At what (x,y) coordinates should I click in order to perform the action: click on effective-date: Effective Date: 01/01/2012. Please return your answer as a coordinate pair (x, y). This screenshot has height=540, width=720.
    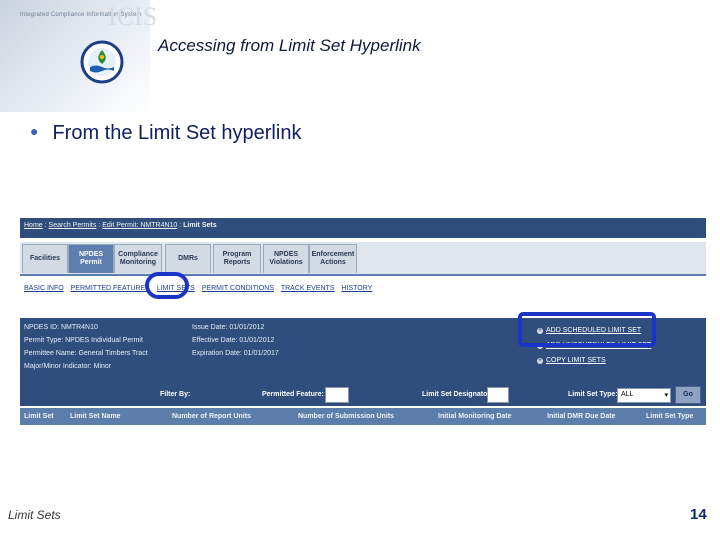
    Looking at the image, I should click on (233, 340).